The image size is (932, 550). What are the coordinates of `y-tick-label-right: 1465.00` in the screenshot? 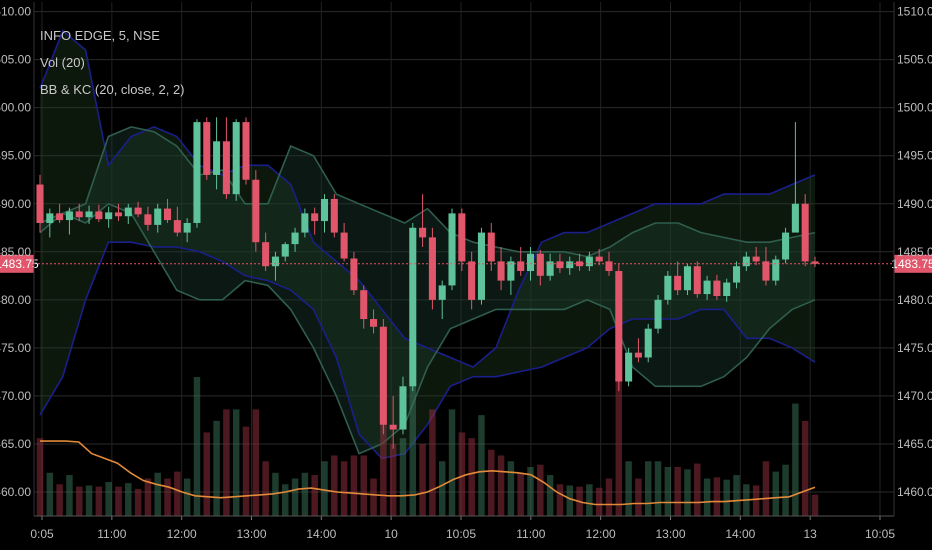 It's located at (914, 444).